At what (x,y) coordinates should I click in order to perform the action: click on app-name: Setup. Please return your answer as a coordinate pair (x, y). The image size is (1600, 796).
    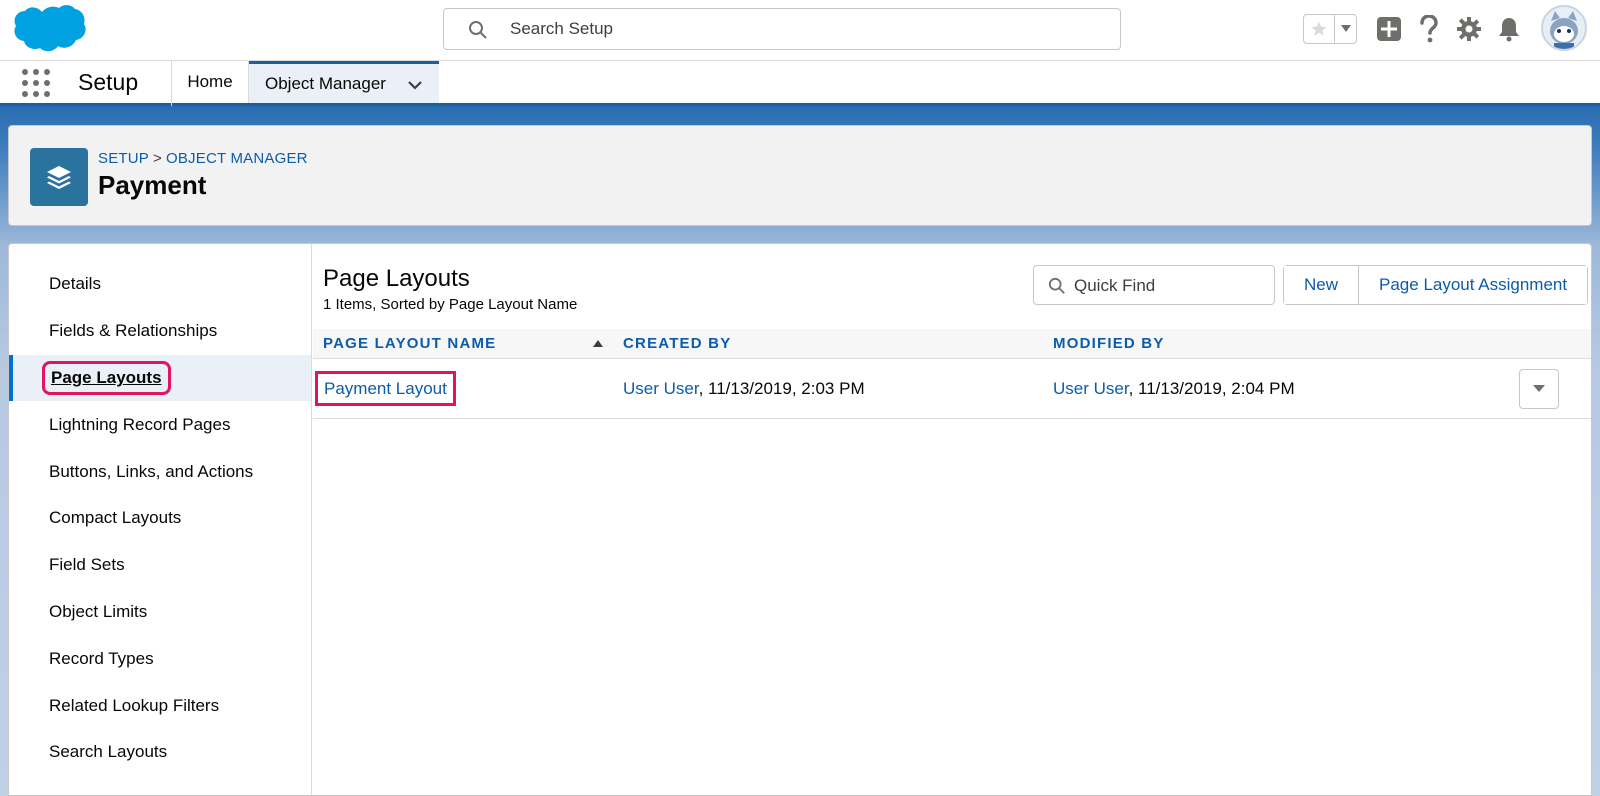
    Looking at the image, I should click on (108, 82).